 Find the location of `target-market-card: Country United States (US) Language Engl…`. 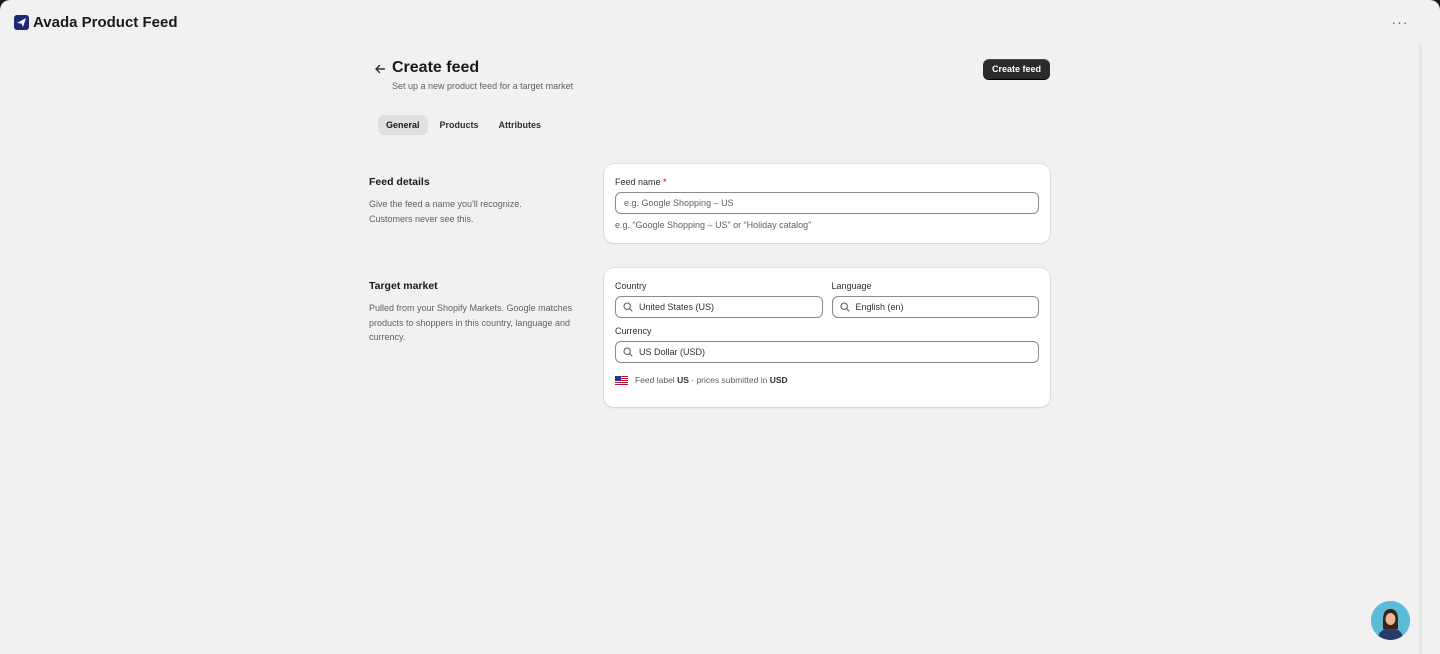

target-market-card: Country United States (US) Language Engl… is located at coordinates (827, 337).